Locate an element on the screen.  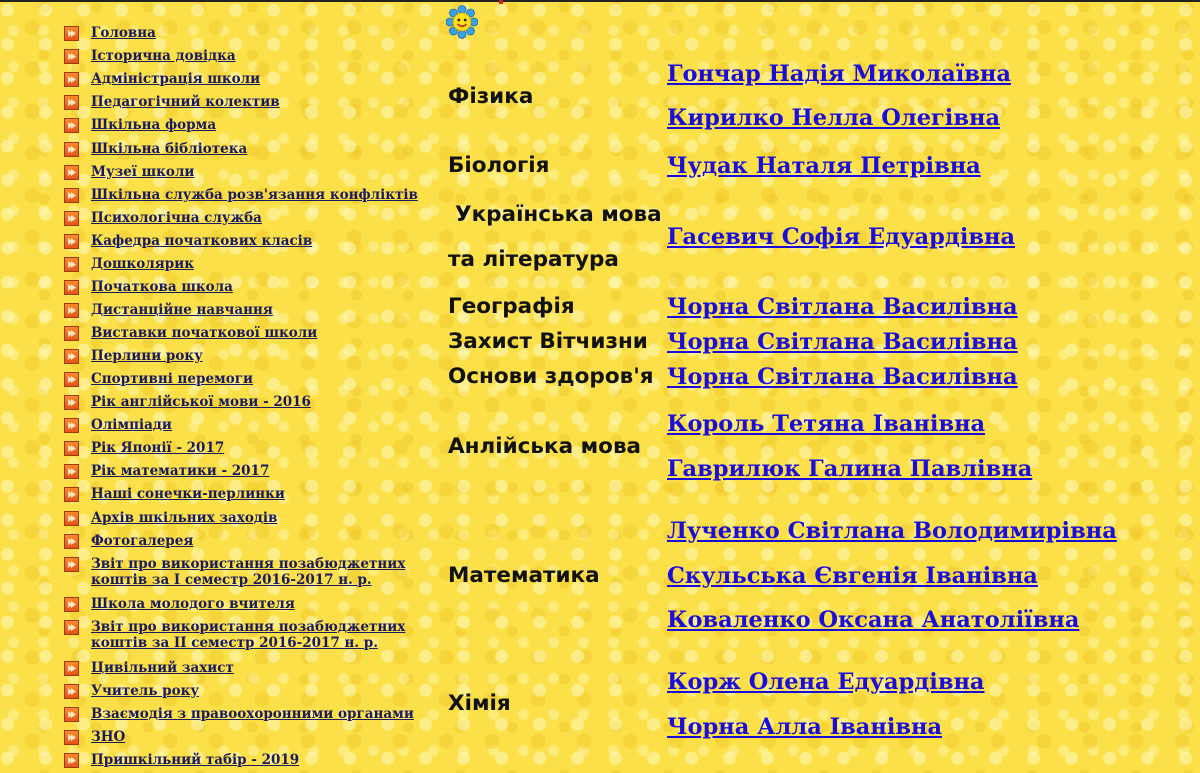
nav-item: Учитель року is located at coordinates (131, 691).